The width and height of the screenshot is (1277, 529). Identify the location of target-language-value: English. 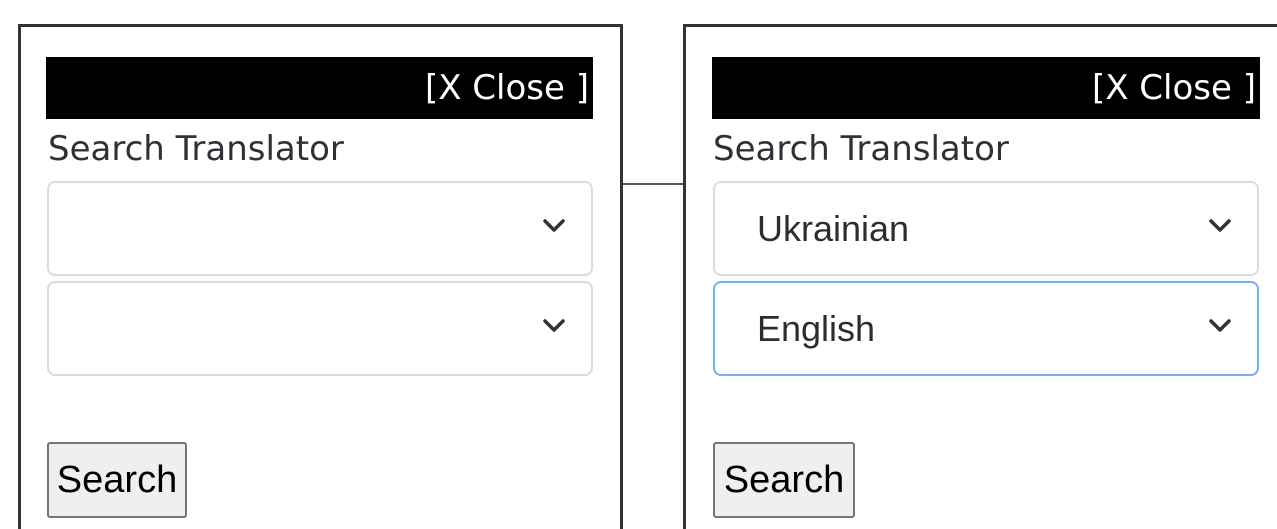
(816, 328).